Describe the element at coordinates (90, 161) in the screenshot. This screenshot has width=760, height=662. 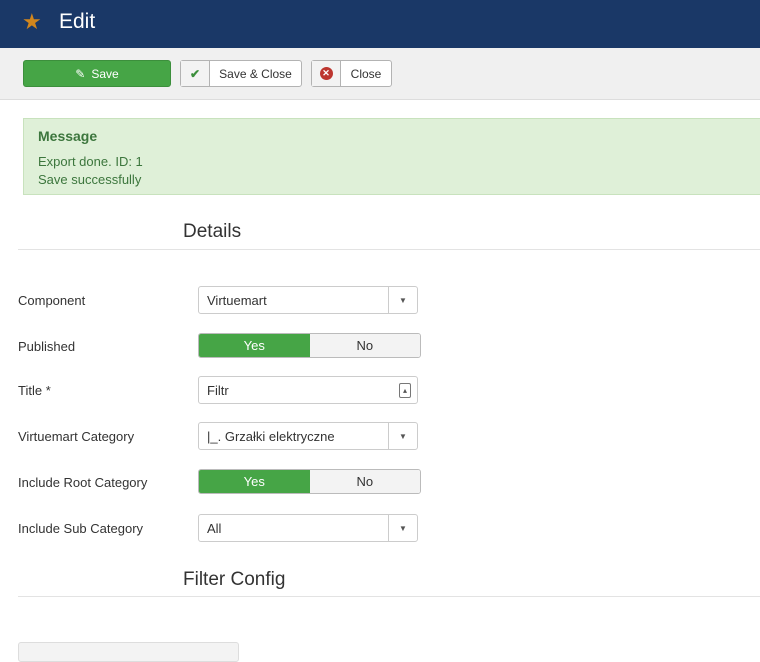
I see `message-line: Export done. ID: 1` at that location.